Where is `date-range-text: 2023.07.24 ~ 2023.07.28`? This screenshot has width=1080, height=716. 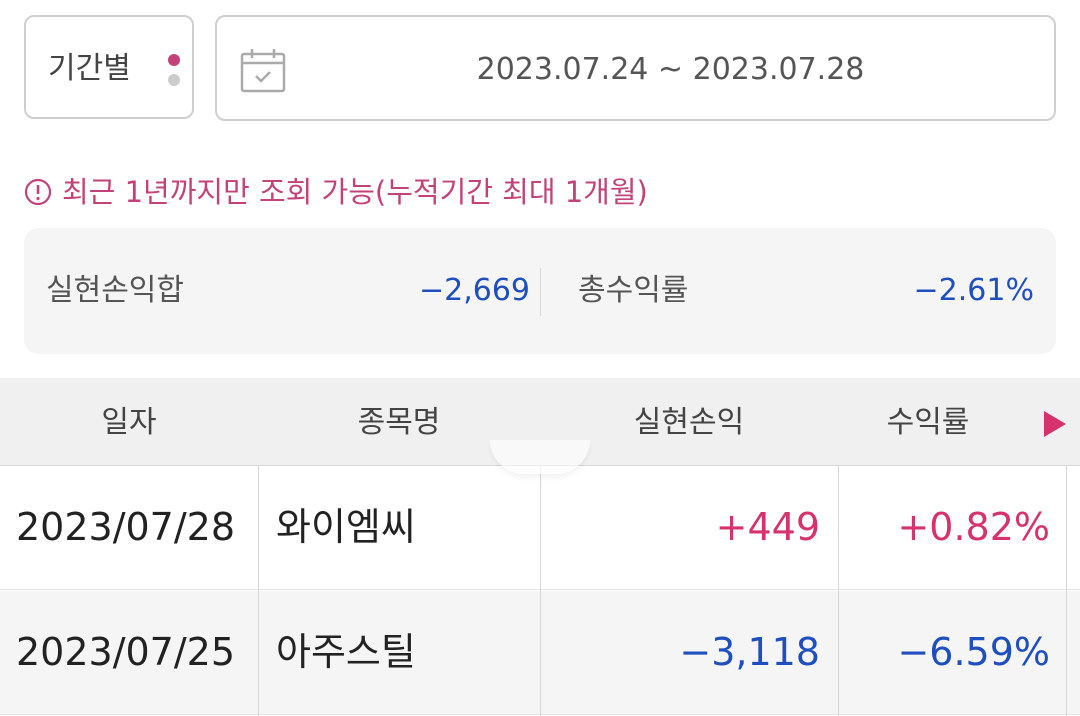 date-range-text: 2023.07.24 ~ 2023.07.28 is located at coordinates (670, 69).